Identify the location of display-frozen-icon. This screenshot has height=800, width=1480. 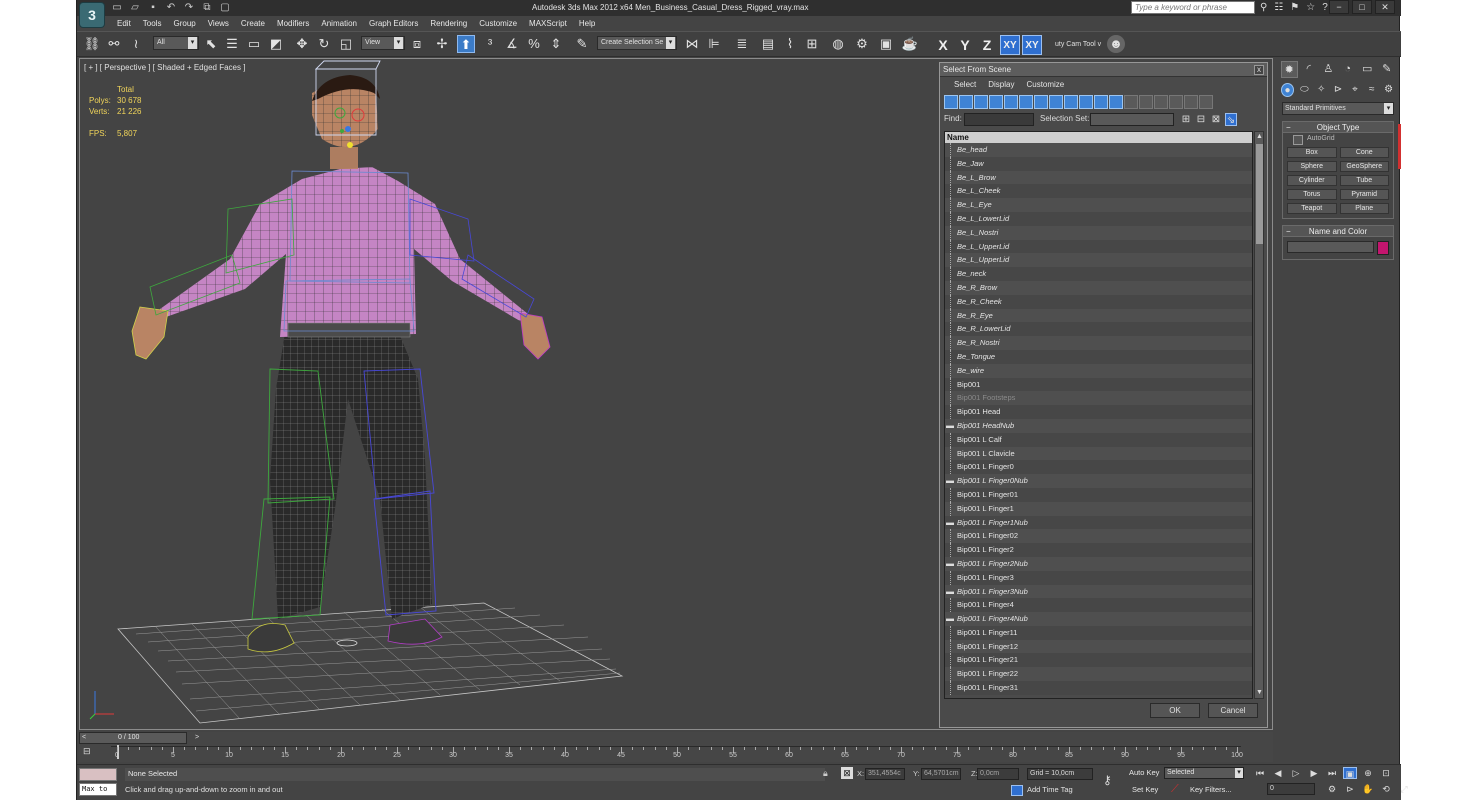
(1101, 102).